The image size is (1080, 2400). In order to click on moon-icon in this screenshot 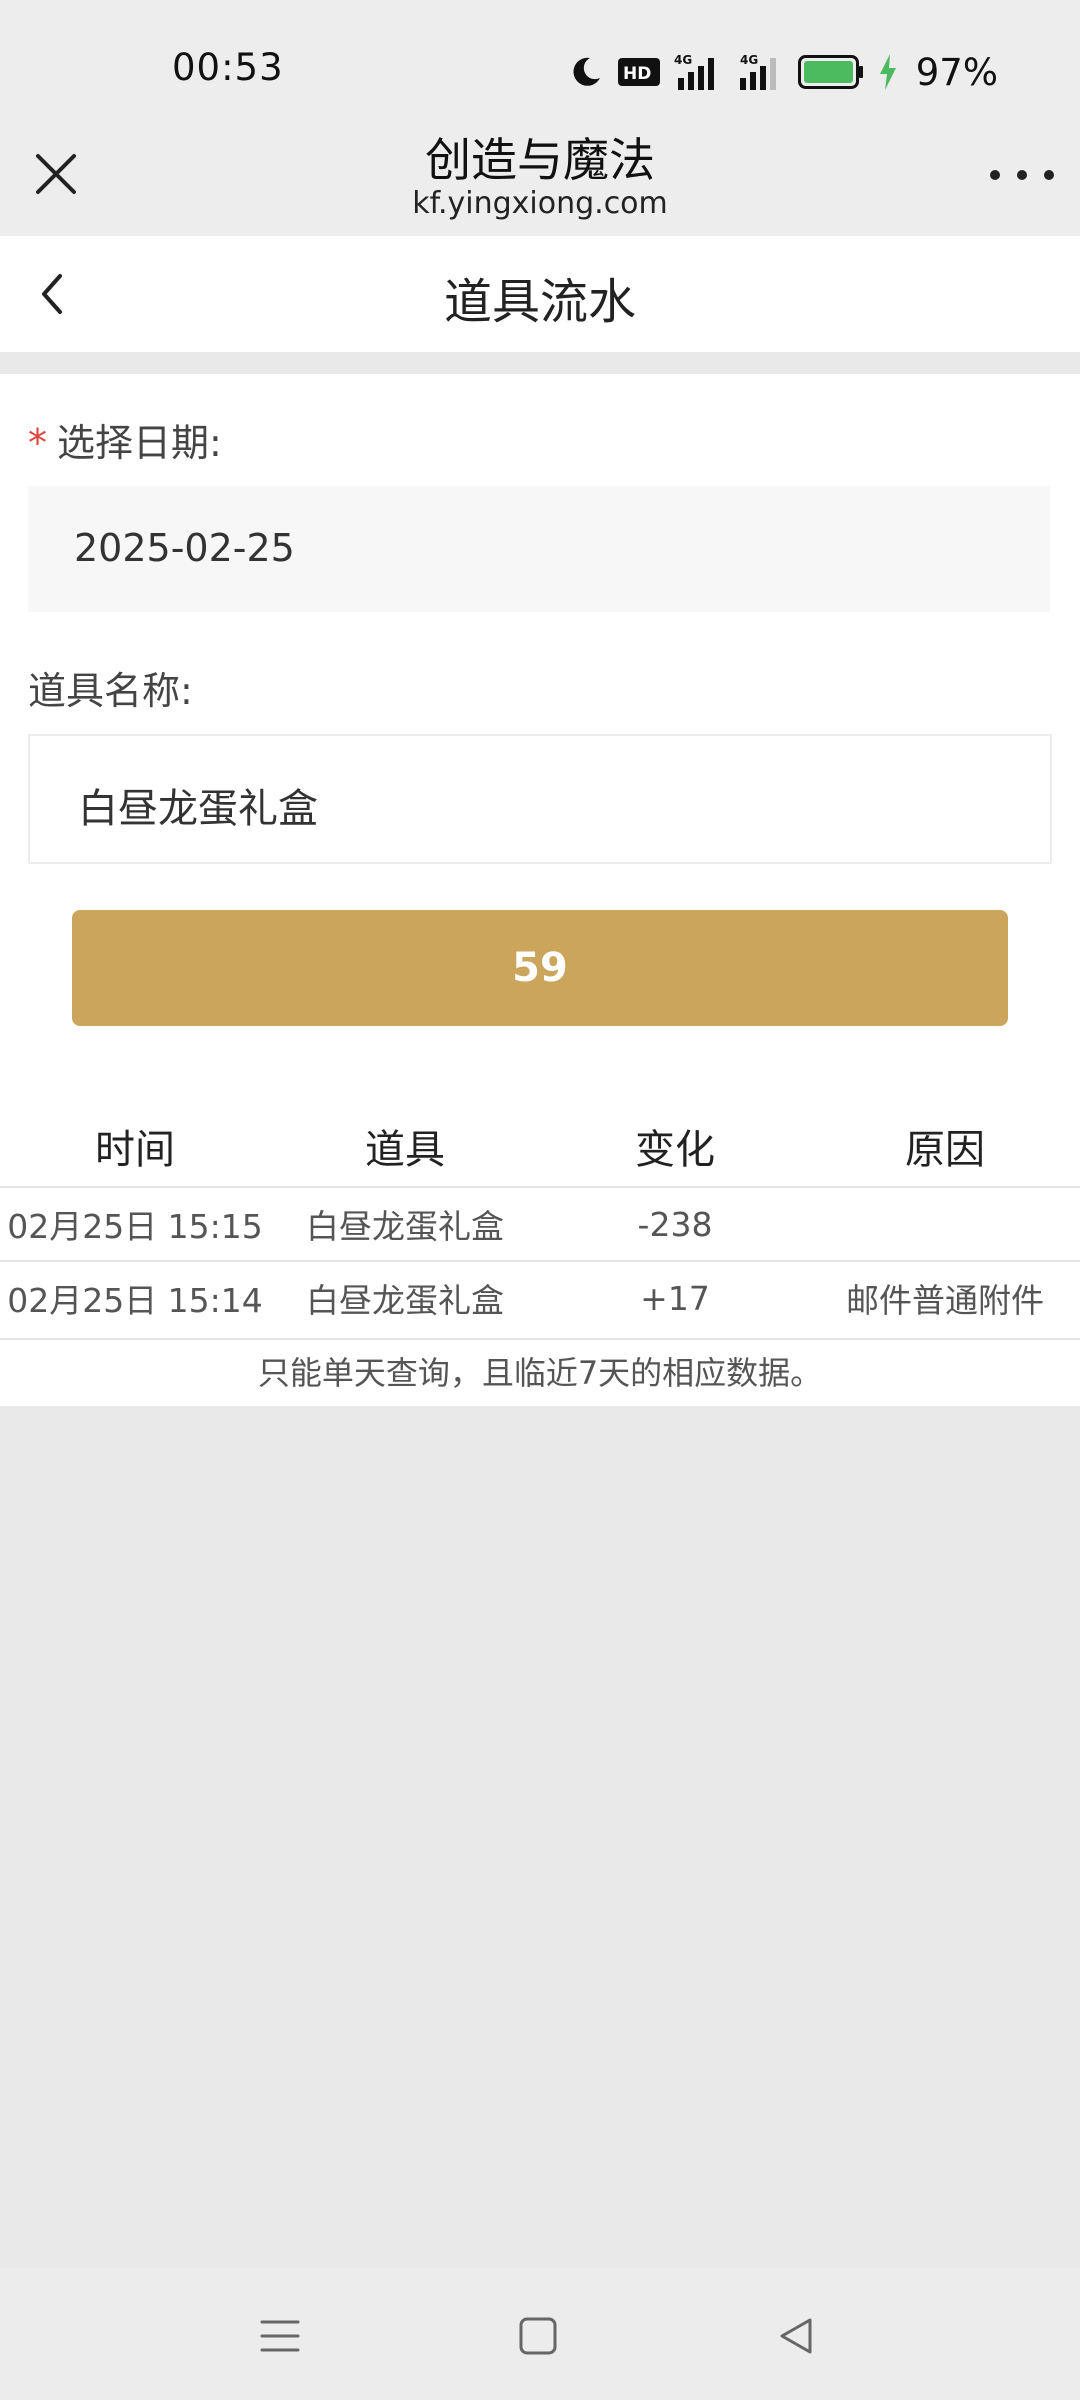, I will do `click(586, 71)`.